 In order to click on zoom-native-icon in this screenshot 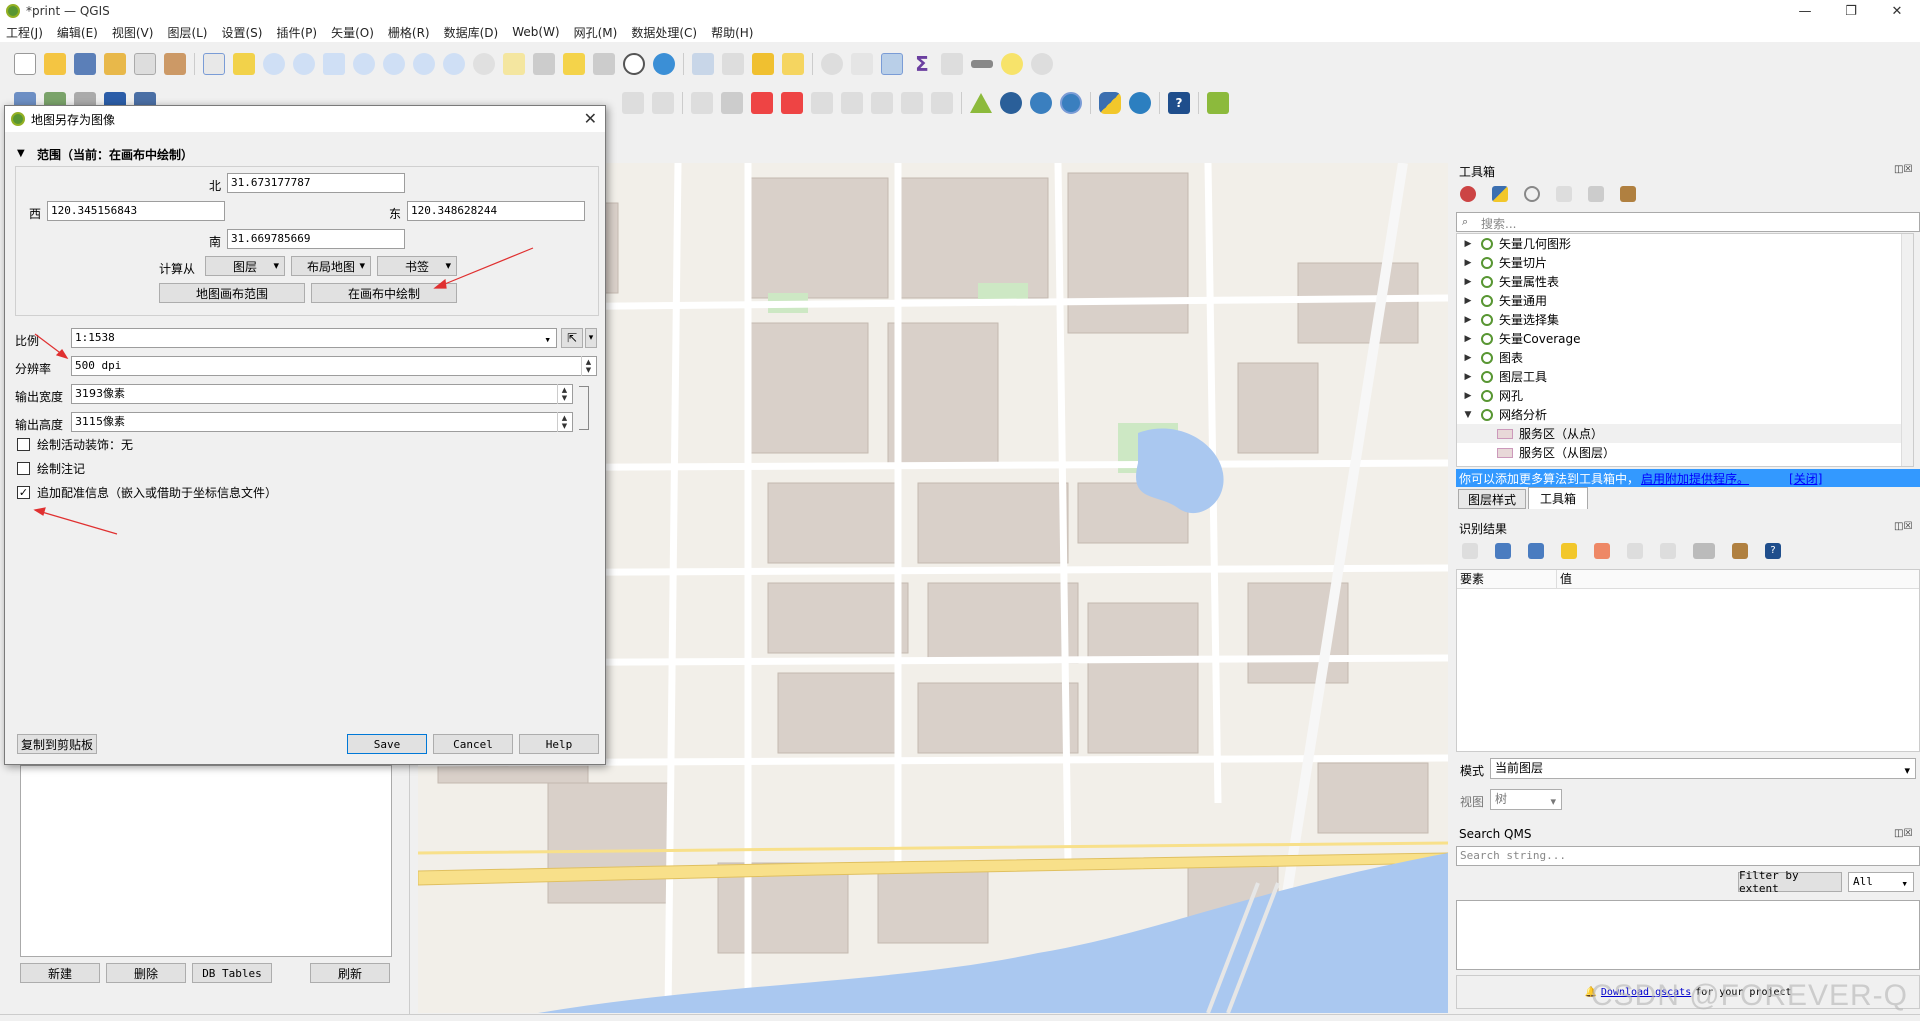, I will do `click(424, 64)`.